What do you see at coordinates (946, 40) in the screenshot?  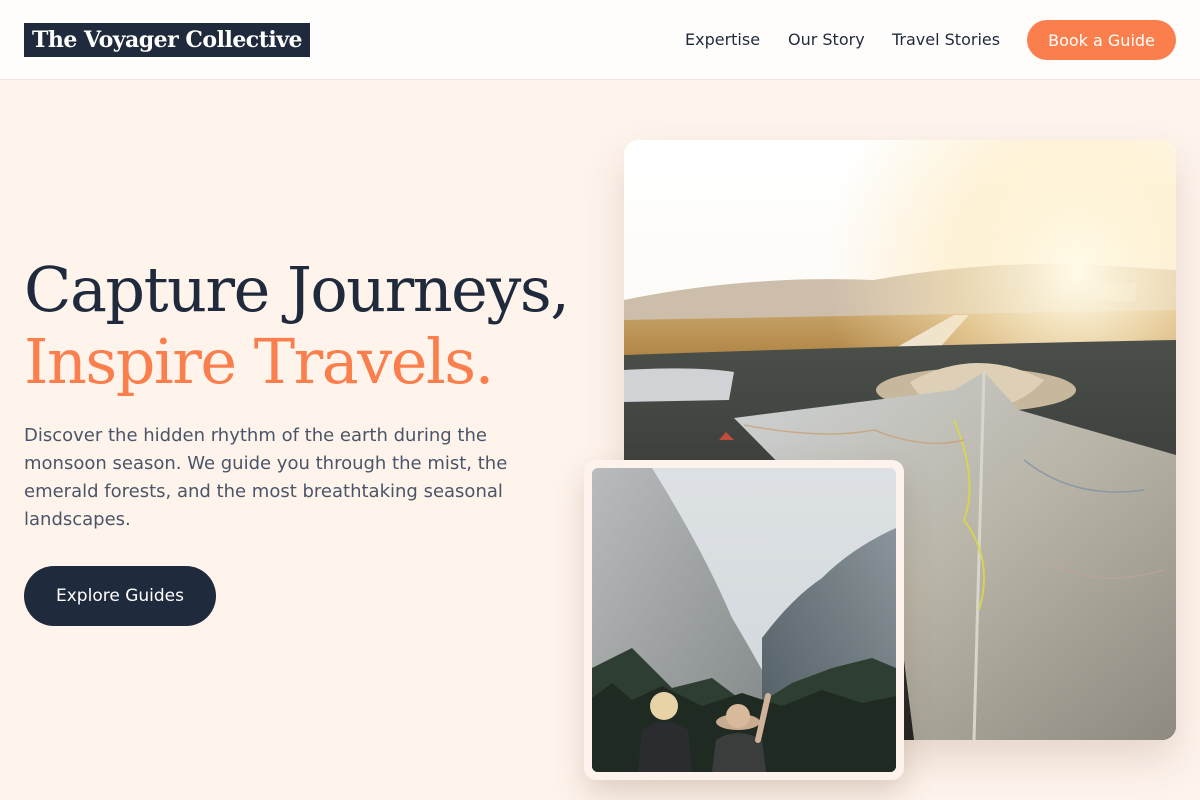 I see `nav-link-travel-stories: Travel Stories` at bounding box center [946, 40].